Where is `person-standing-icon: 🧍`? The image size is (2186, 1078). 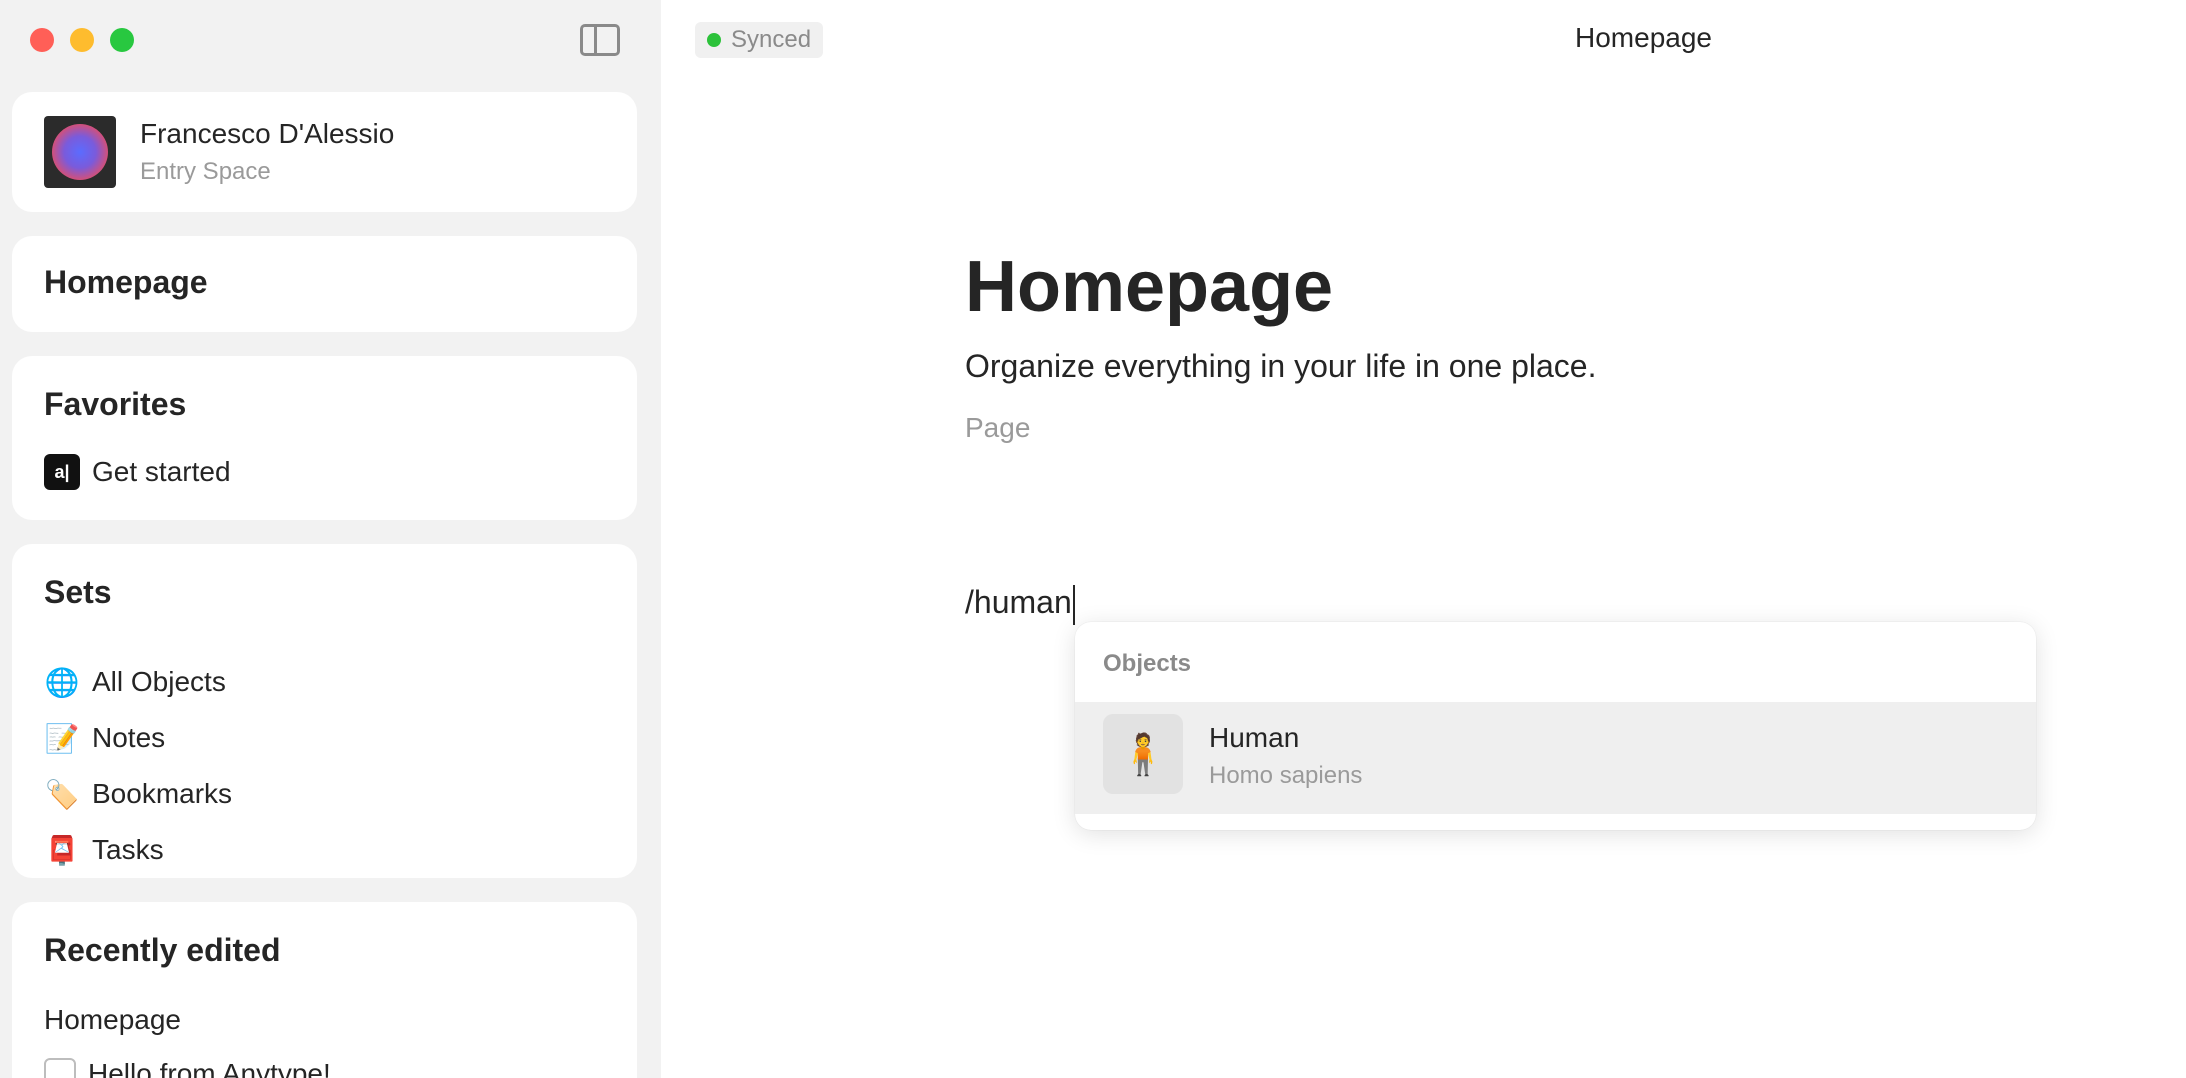
person-standing-icon: 🧍 is located at coordinates (1143, 754).